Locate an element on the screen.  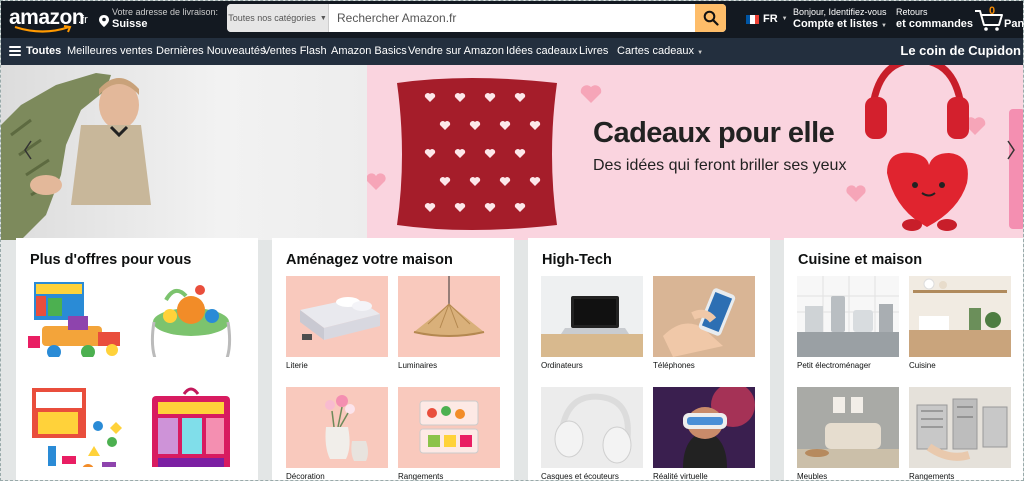
vase-illustration is located at coordinates (346, 428).